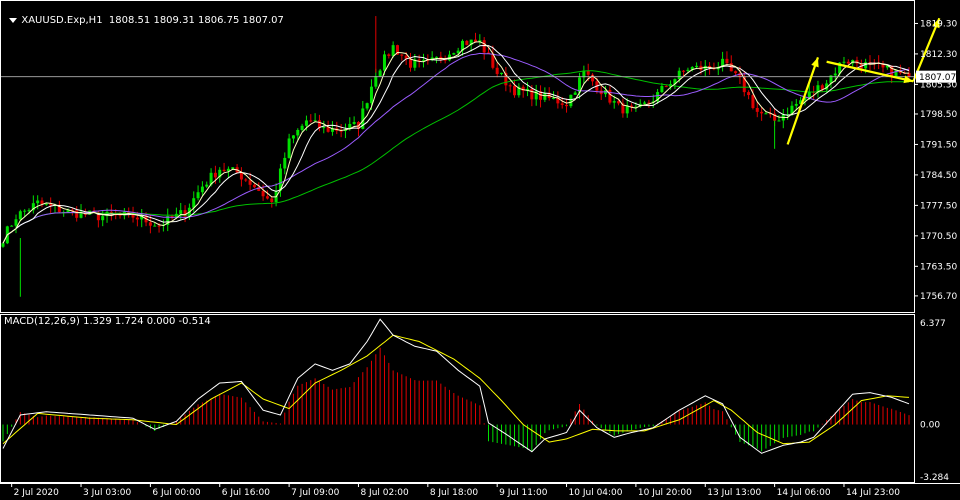 This screenshot has height=500, width=960. I want to click on y-tick-label: 1819.30, so click(938, 24).